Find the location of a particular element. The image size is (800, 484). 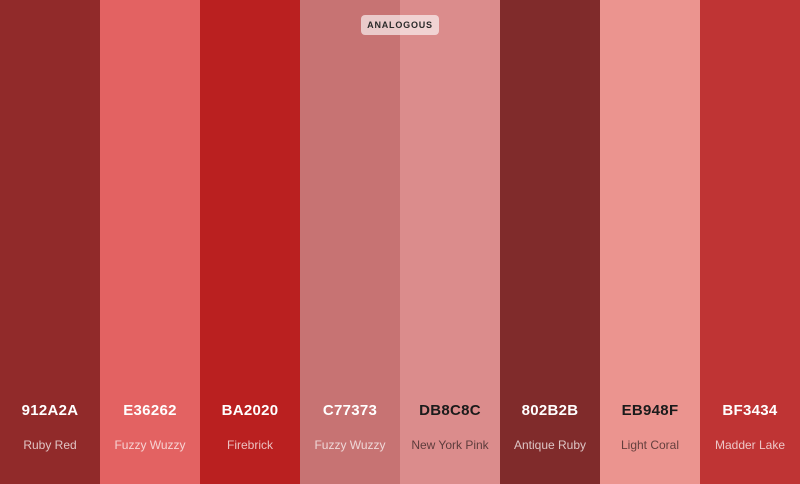

color-swatch-fuzzy-wuzzy: E36262 Fuzzy Wuzzy is located at coordinates (150, 242).